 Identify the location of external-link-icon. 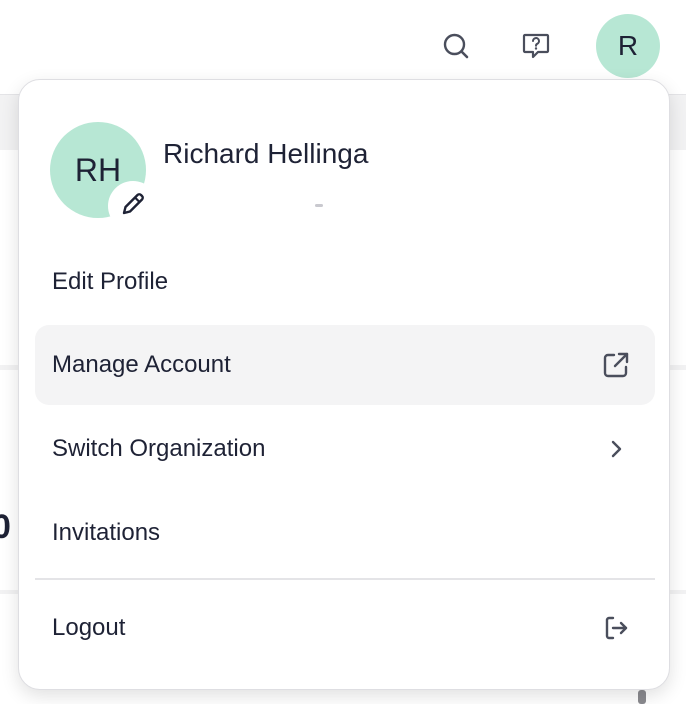
(616, 365).